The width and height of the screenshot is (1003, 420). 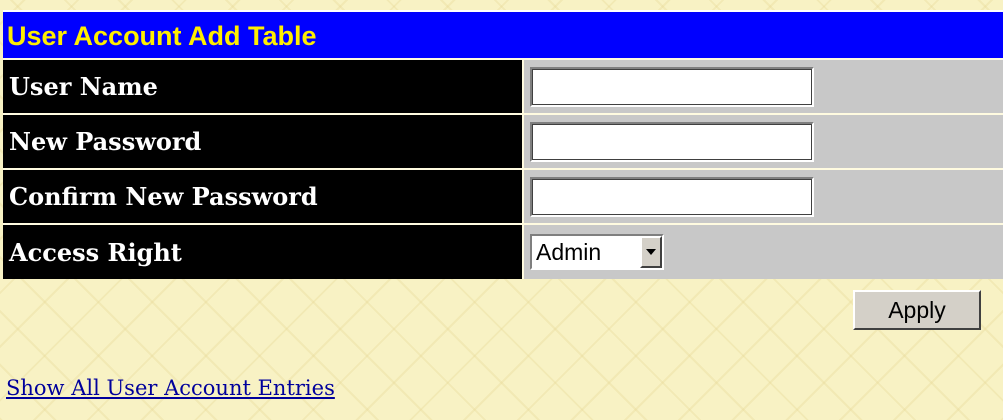 I want to click on confirm-password-label: Confirm New Password, so click(x=263, y=196).